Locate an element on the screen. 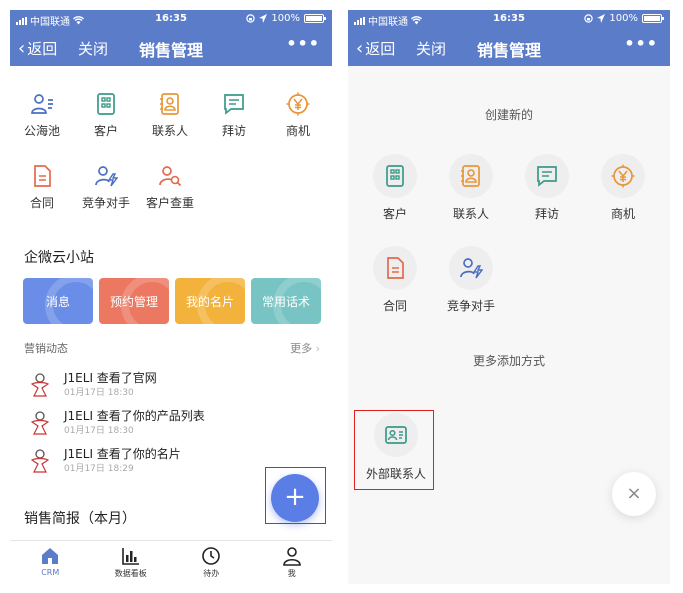 The height and width of the screenshot is (593, 683). create-contact: 联系人 is located at coordinates (471, 188).